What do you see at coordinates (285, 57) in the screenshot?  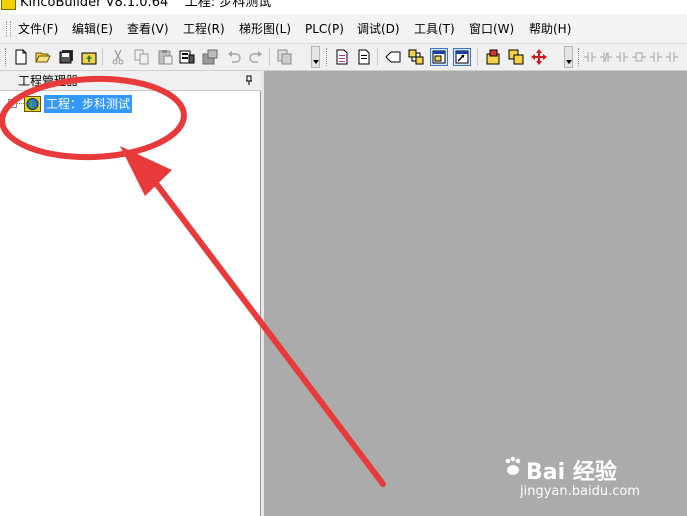 I see `find-icon` at bounding box center [285, 57].